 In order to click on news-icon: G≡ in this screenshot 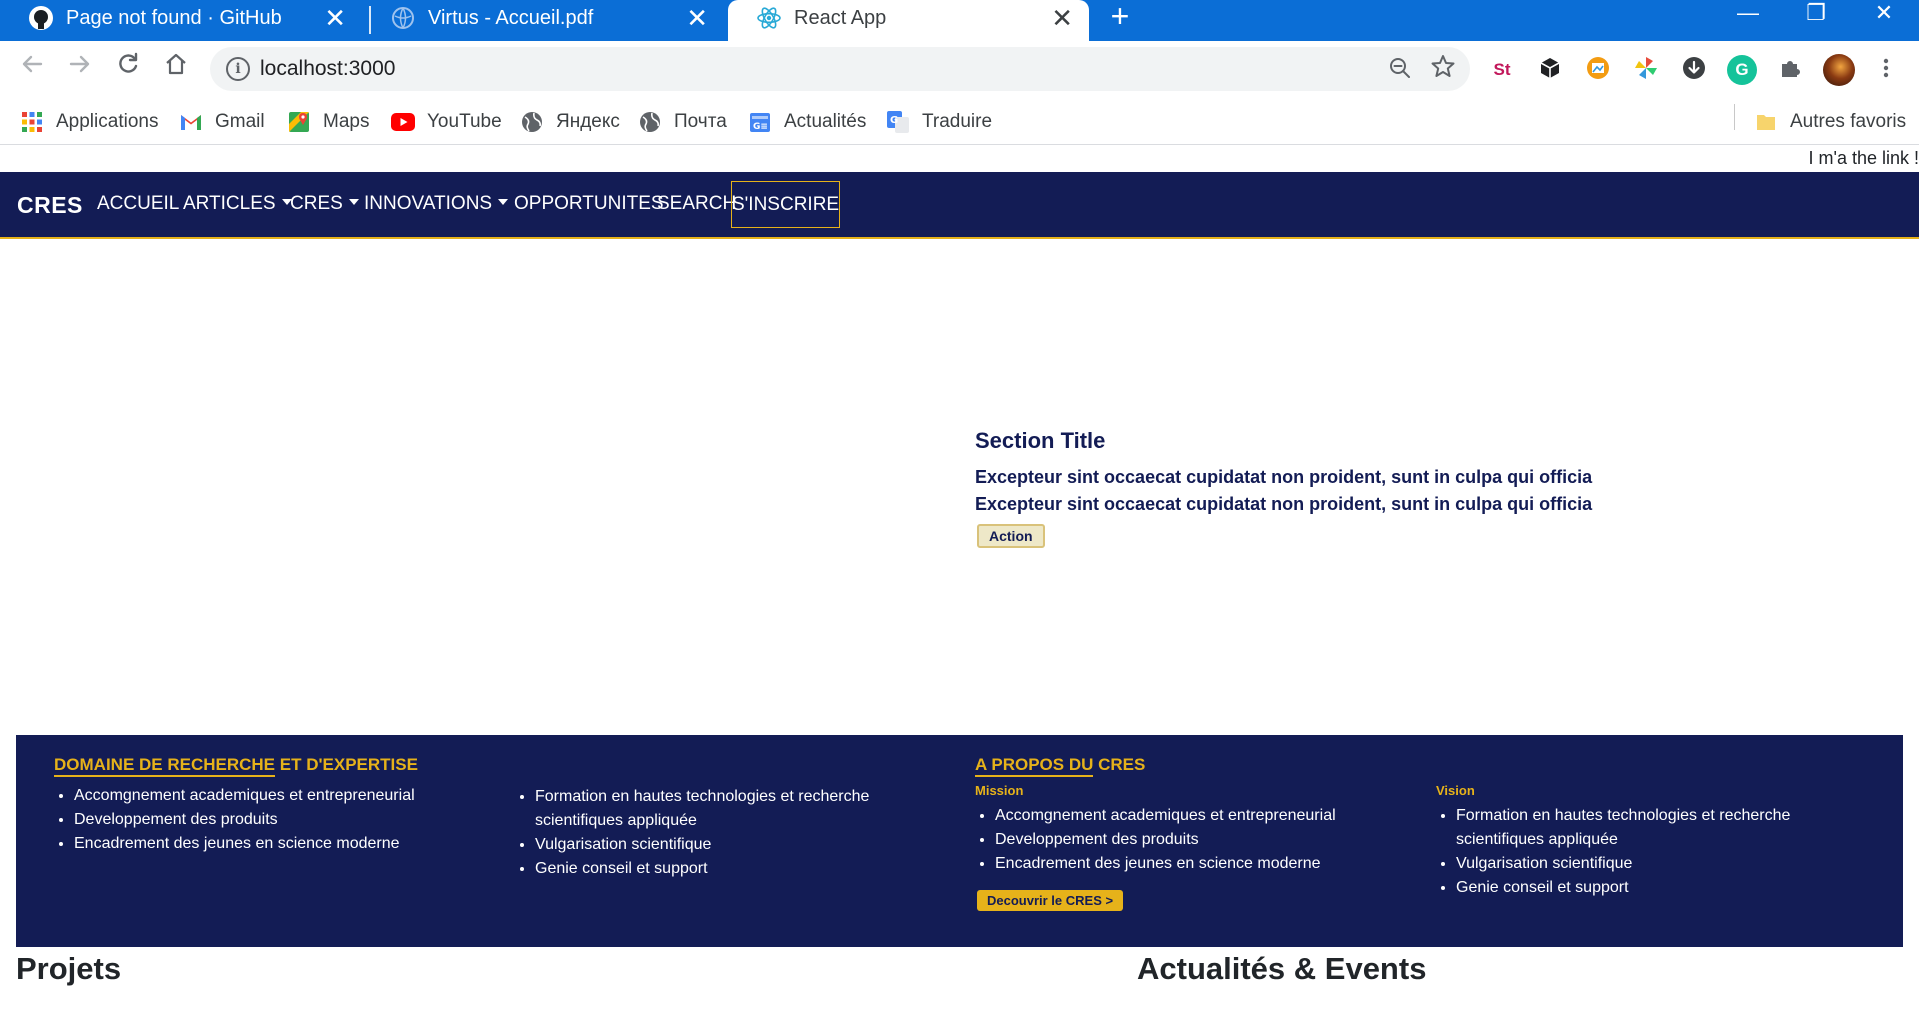, I will do `click(760, 122)`.